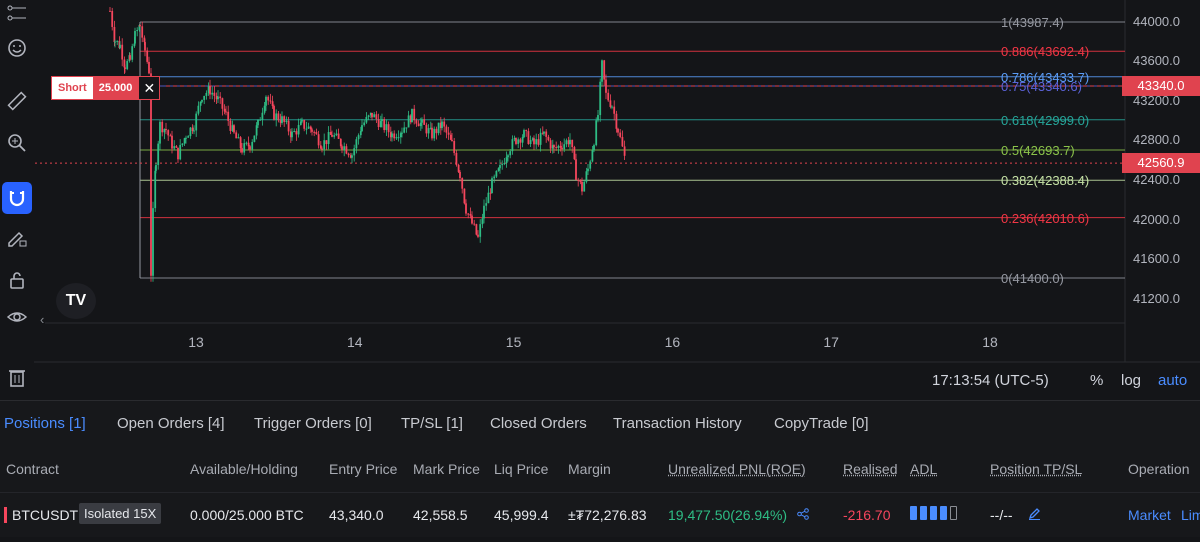 This screenshot has width=1200, height=542. I want to click on col-pnl: Unrealized PNL(ROE), so click(737, 469).